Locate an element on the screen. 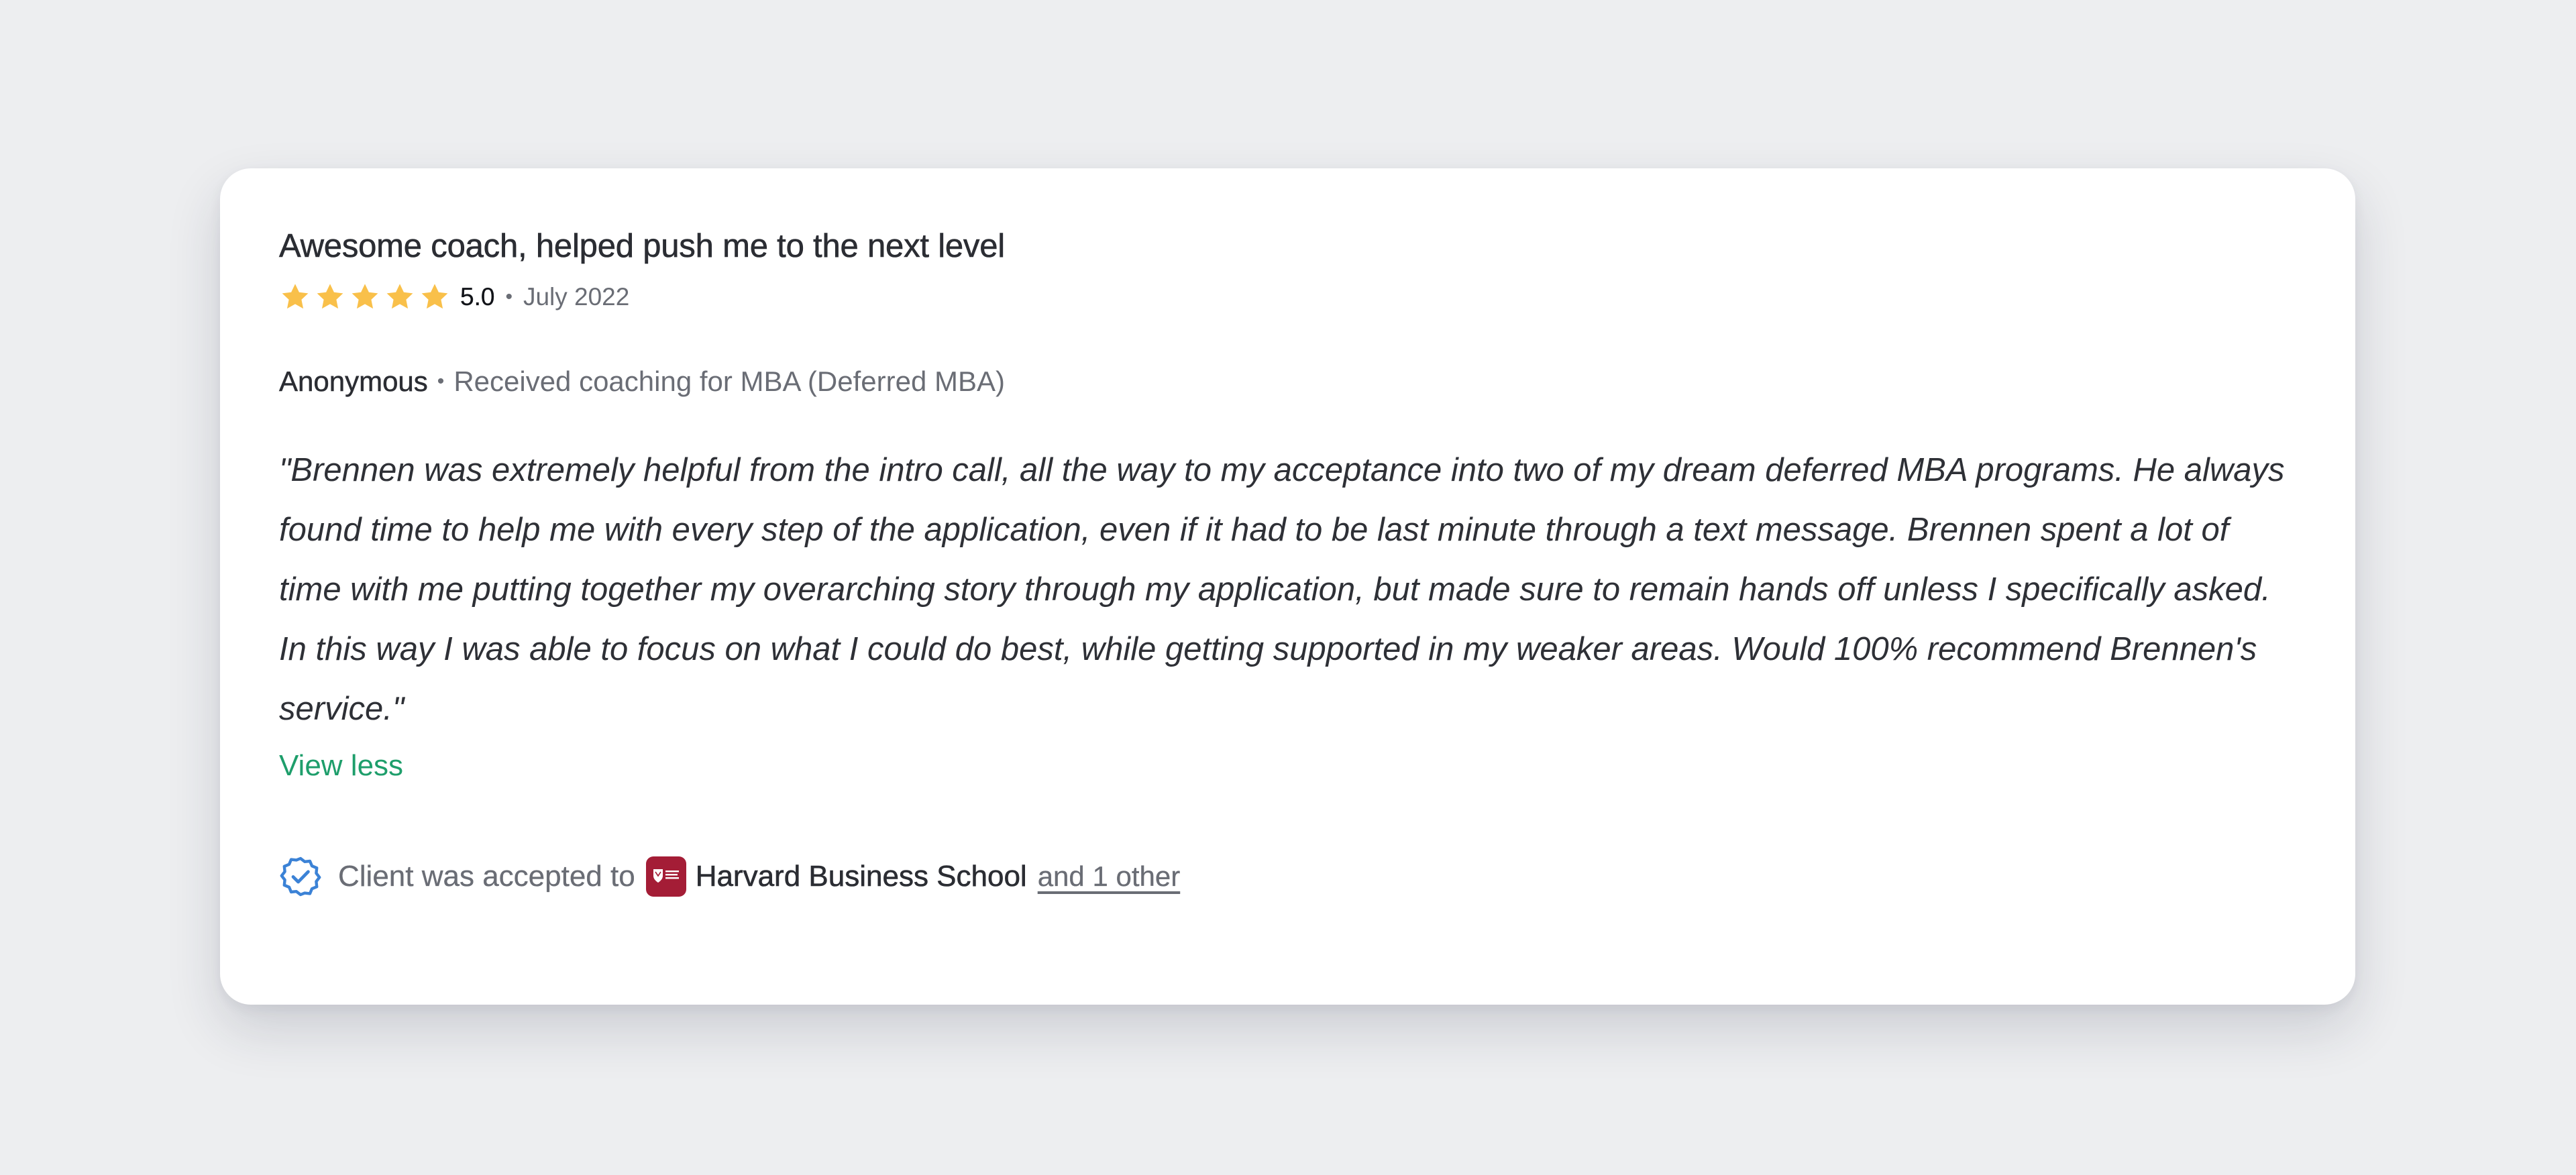 This screenshot has height=1175, width=2576. accepted-label: Client was accepted to is located at coordinates (486, 876).